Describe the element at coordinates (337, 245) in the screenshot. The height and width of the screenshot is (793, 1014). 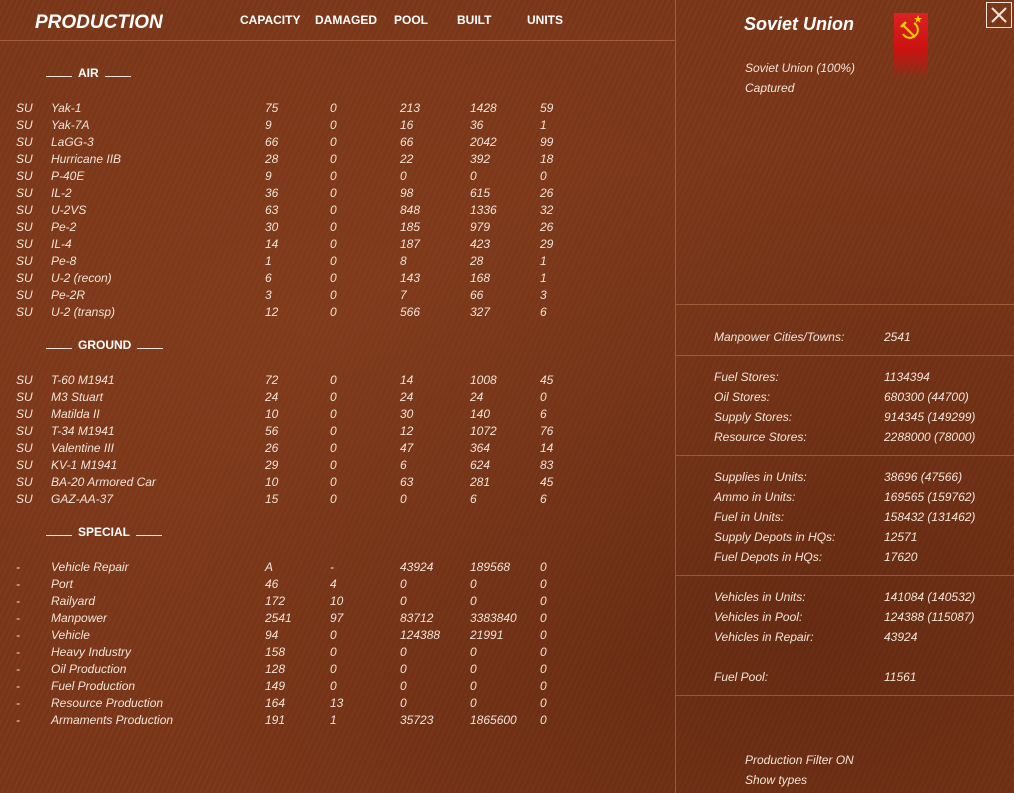
I see `table-row: SU IL-4 14 0 187 423 29` at that location.